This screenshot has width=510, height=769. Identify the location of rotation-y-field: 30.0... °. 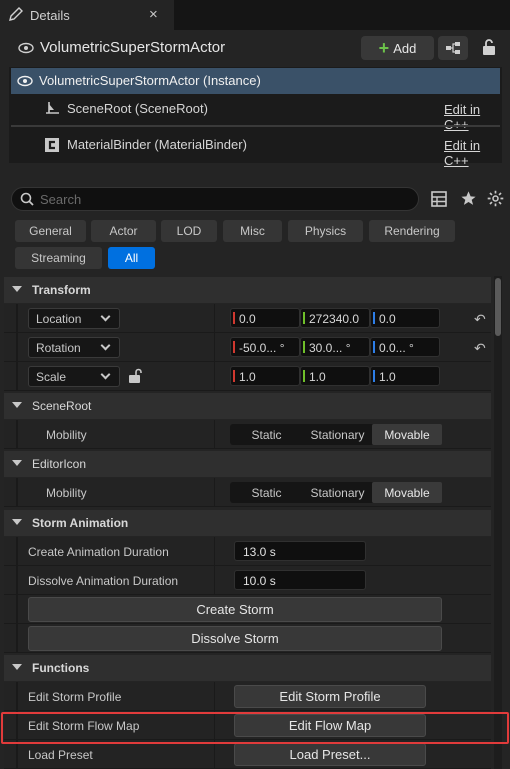
(335, 347).